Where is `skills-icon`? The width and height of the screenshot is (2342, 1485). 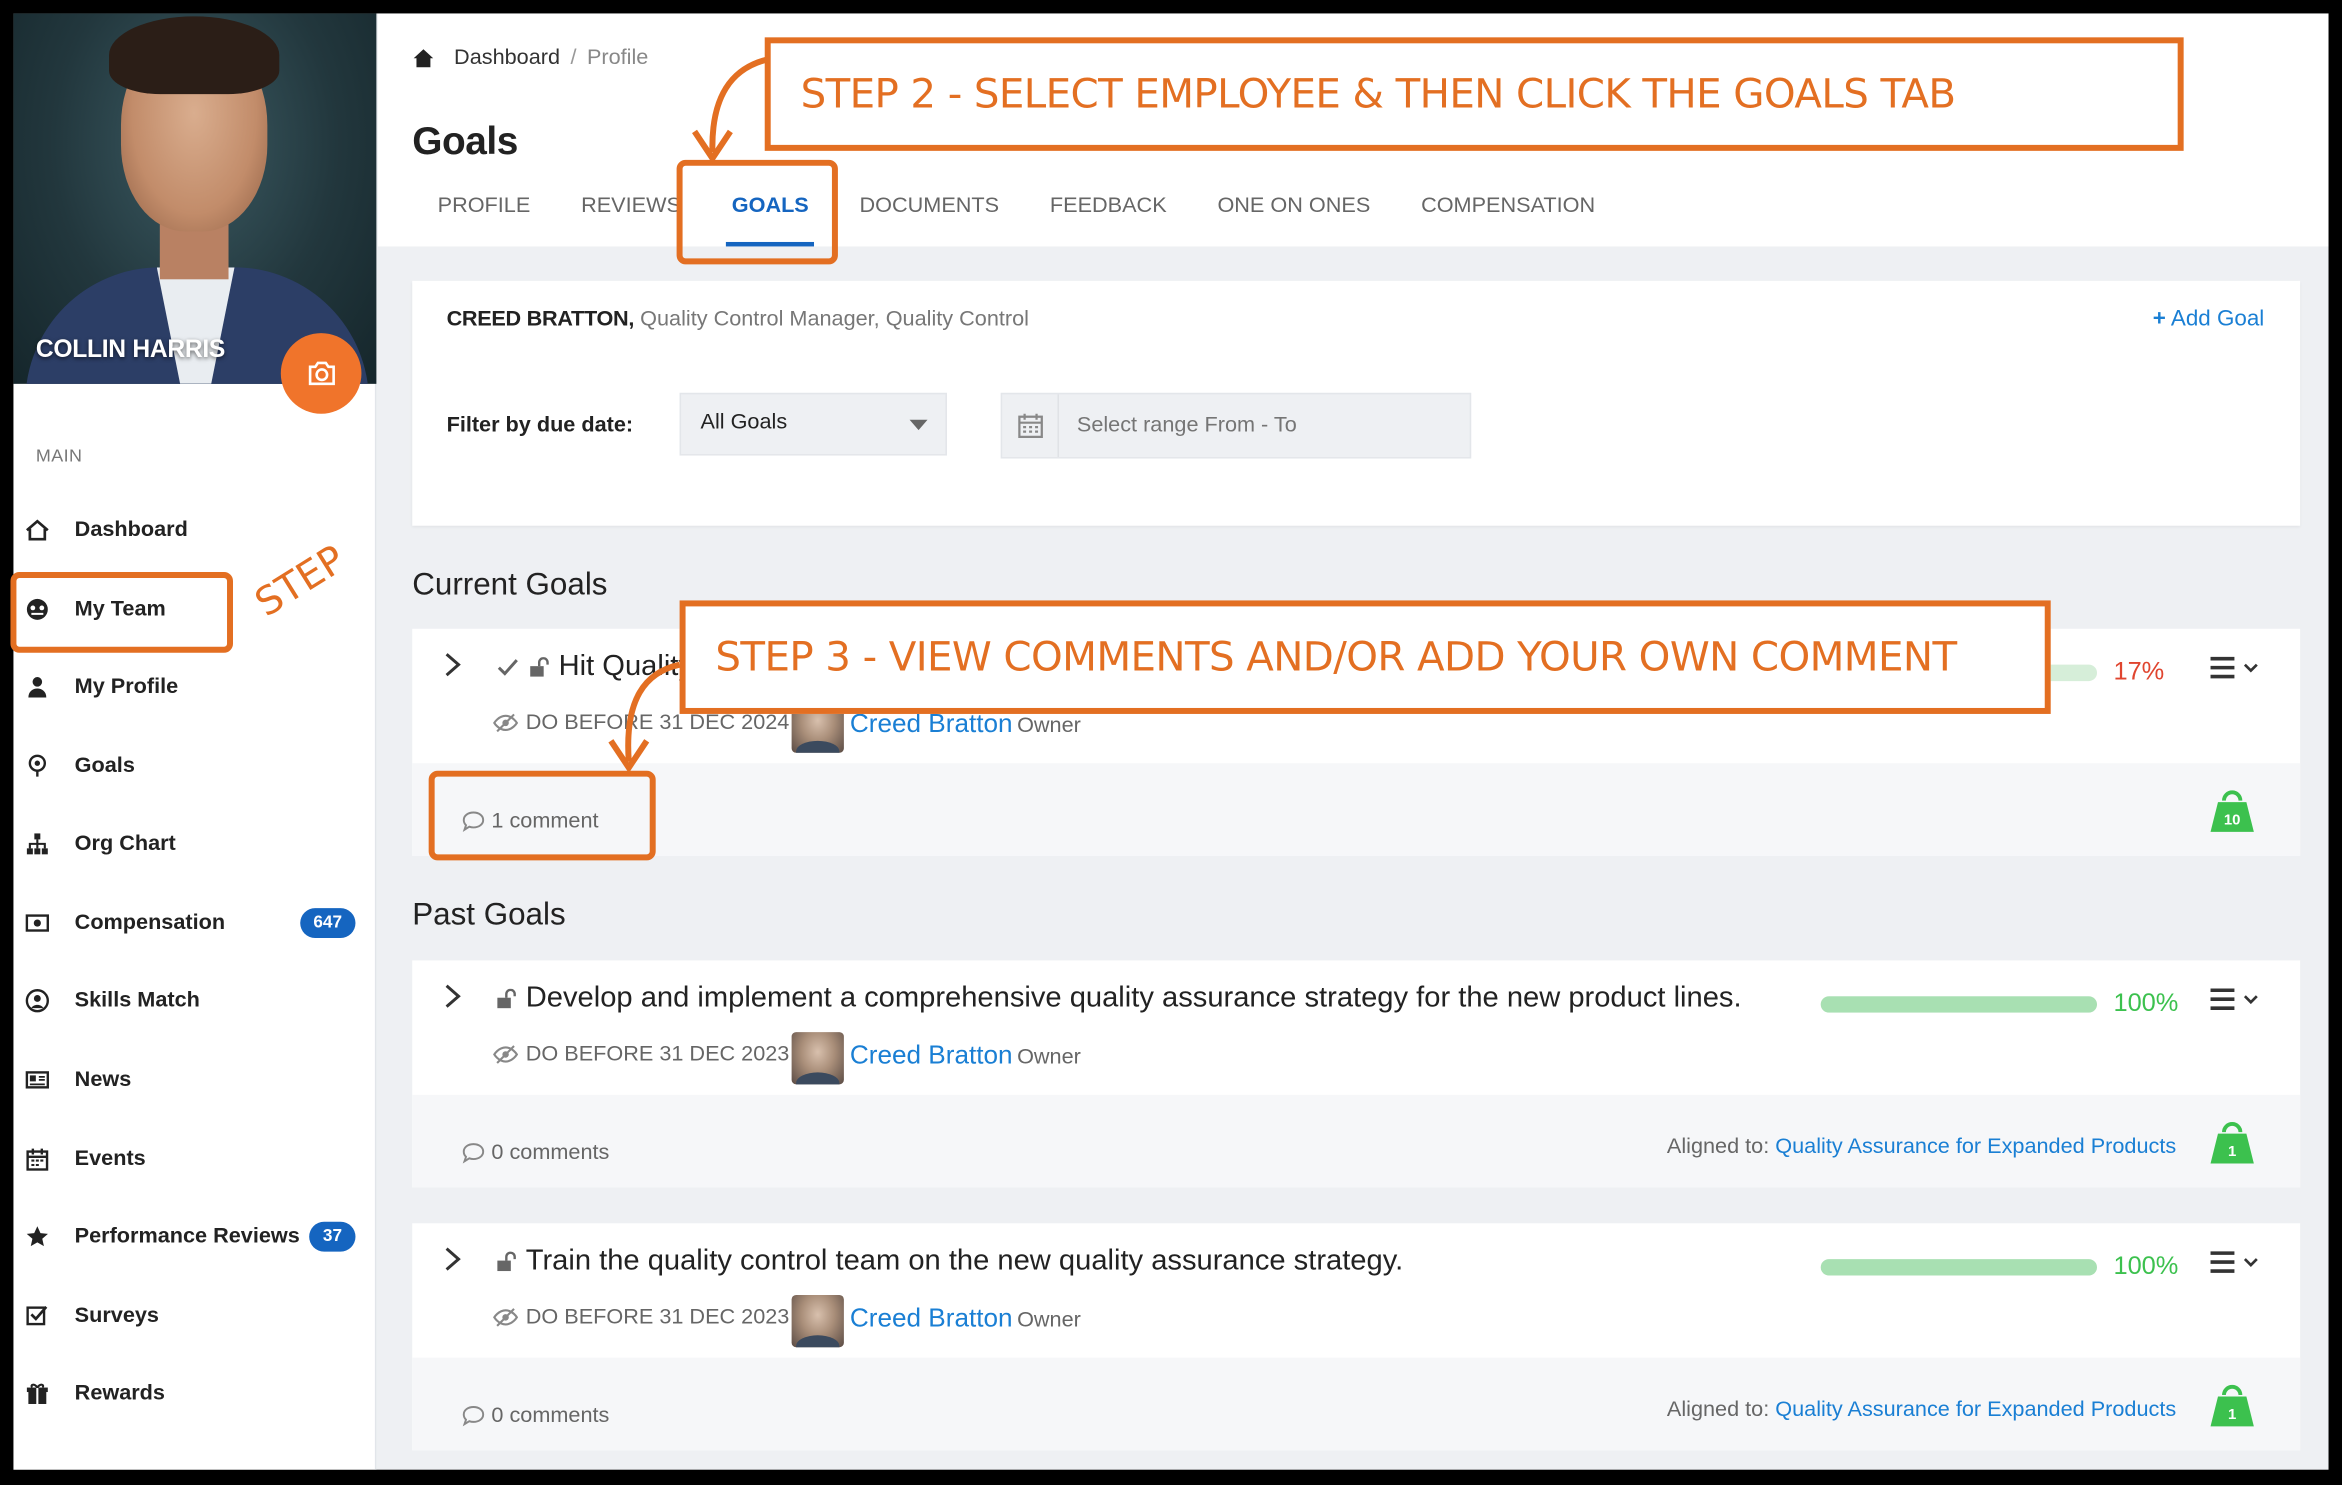
skills-icon is located at coordinates (37, 1001).